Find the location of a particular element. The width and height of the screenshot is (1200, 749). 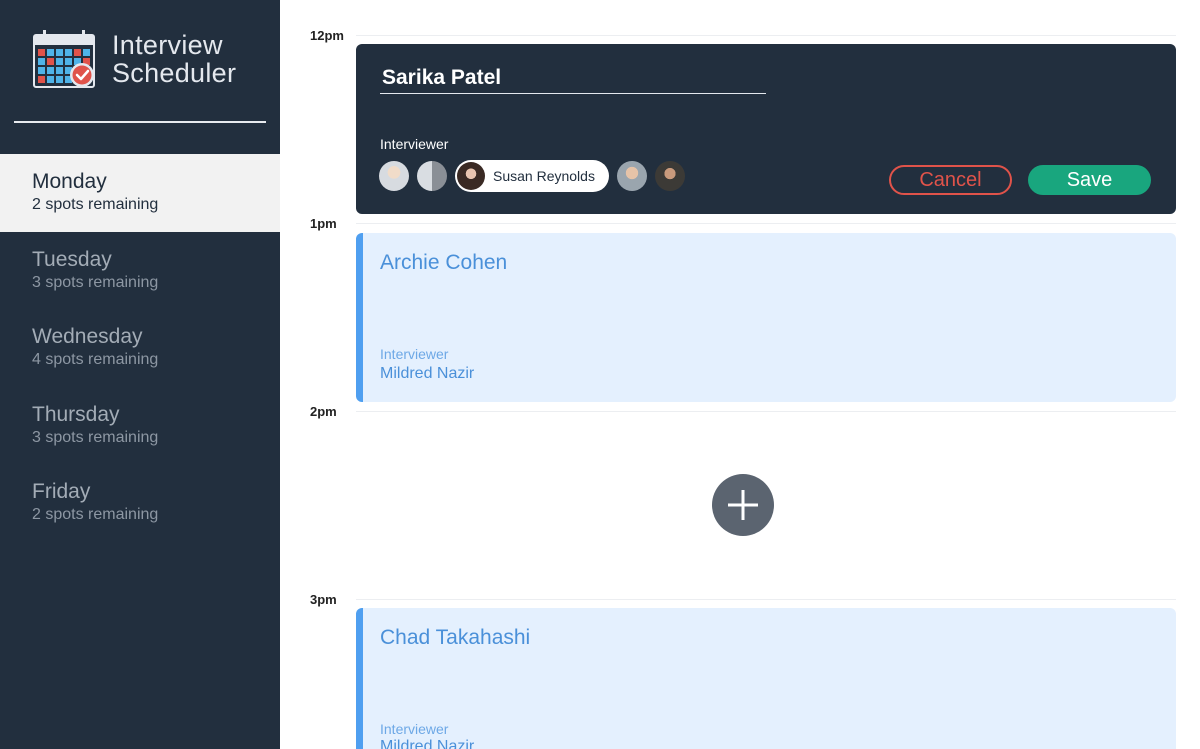

day-spots: 4 spots remaining is located at coordinates (95, 359).